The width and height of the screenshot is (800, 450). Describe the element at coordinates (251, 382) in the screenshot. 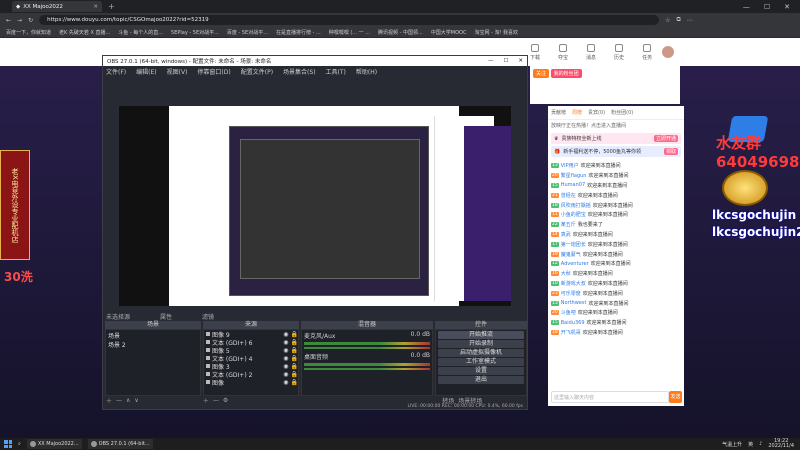

I see `source-item: 图像 ◉ 🔒` at that location.